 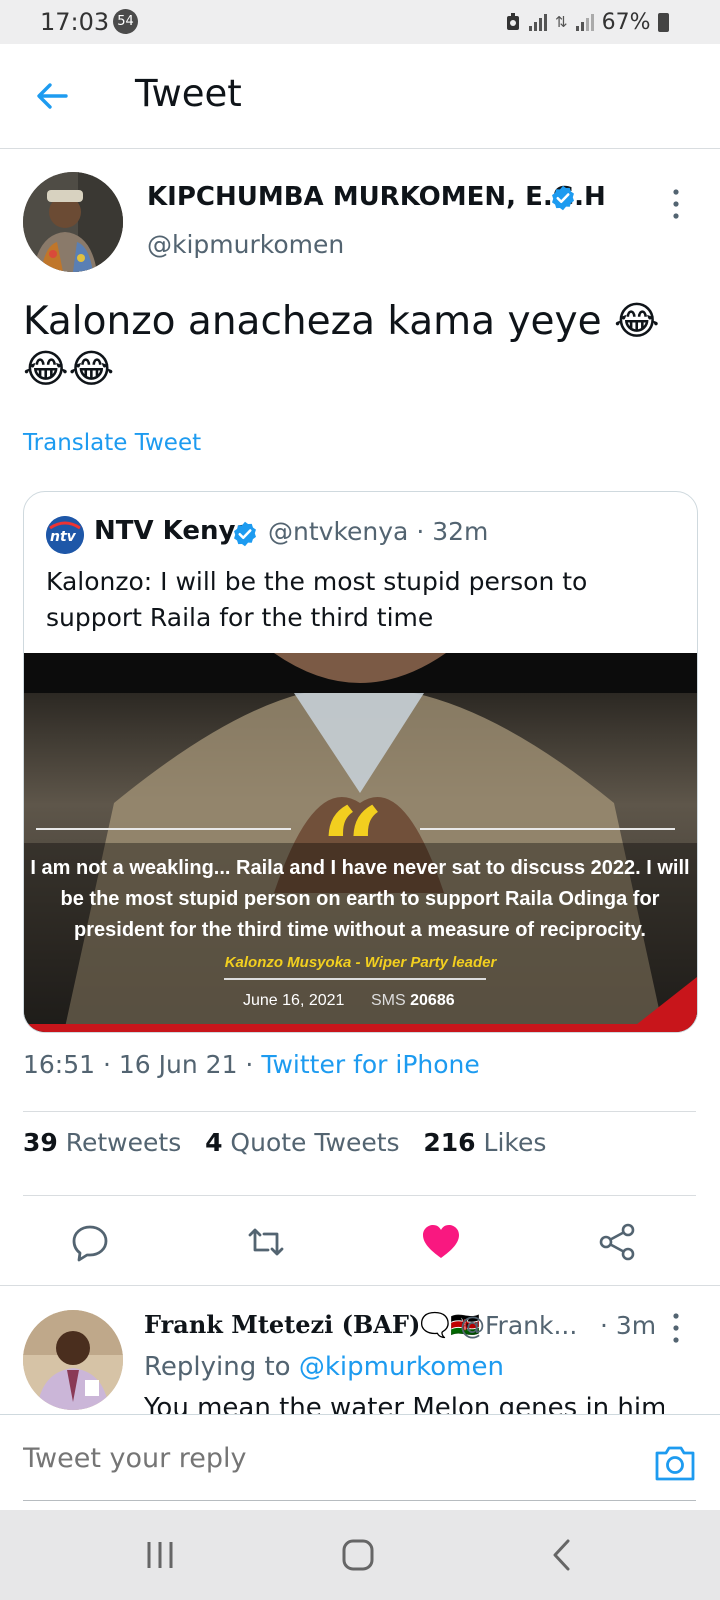 I want to click on reply-age: · 3m, so click(x=628, y=1325).